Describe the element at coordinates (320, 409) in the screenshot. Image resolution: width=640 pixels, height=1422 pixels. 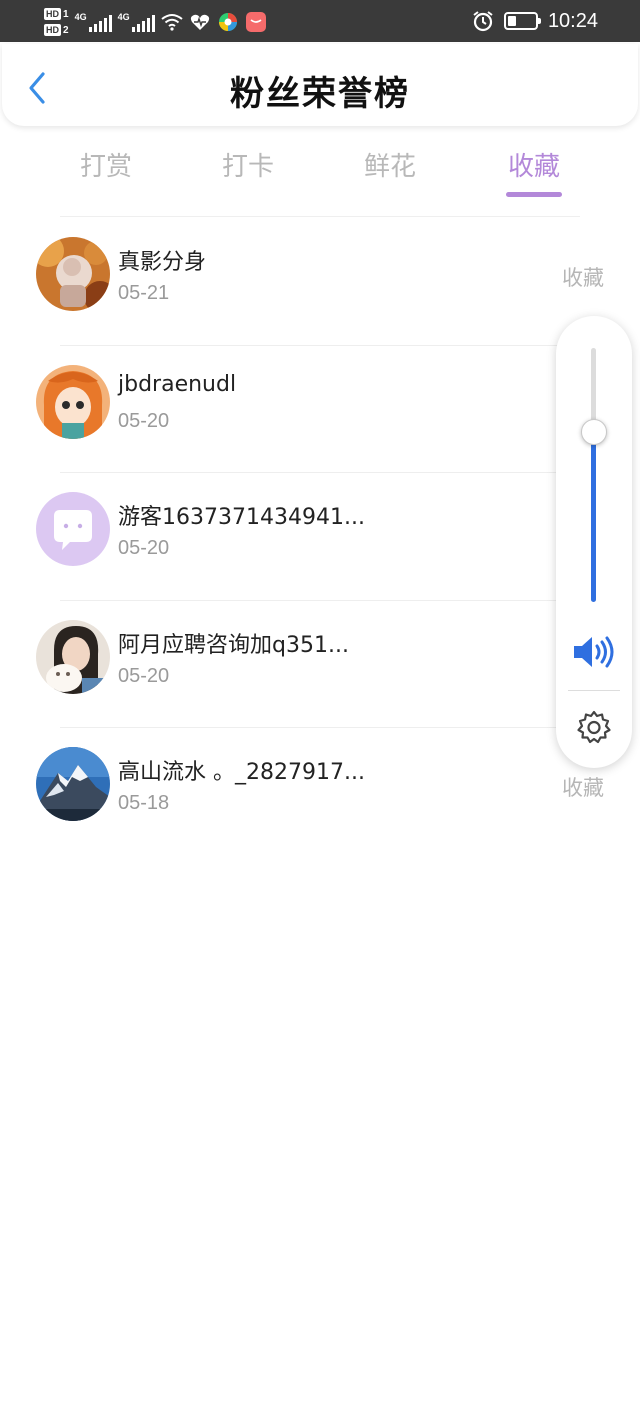
I see `list-item: jbdraenudl 05-20` at that location.